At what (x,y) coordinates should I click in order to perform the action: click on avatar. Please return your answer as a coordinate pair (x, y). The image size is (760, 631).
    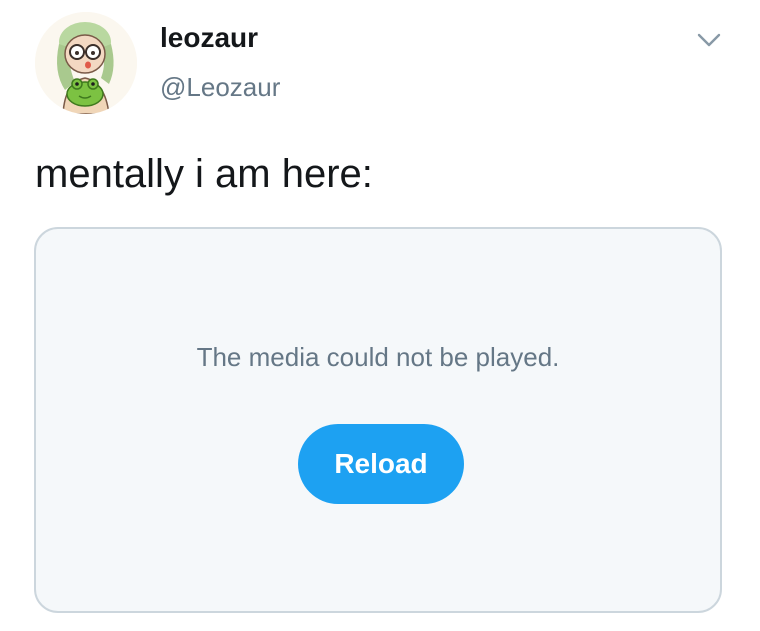
    Looking at the image, I should click on (86, 63).